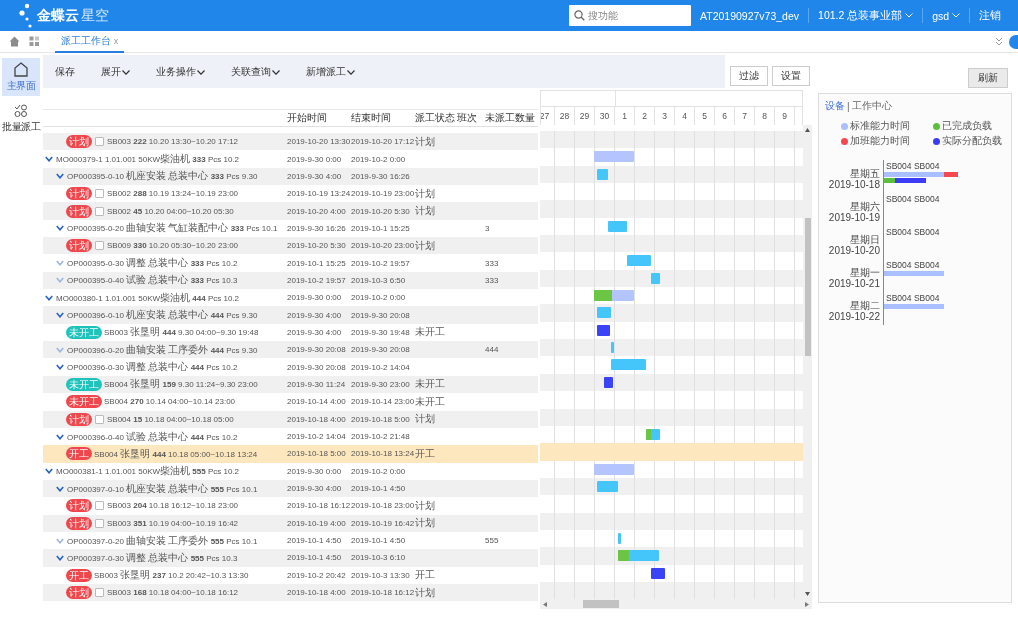 The height and width of the screenshot is (620, 1018). What do you see at coordinates (467, 118) in the screenshot?
I see `column-header: 班次` at bounding box center [467, 118].